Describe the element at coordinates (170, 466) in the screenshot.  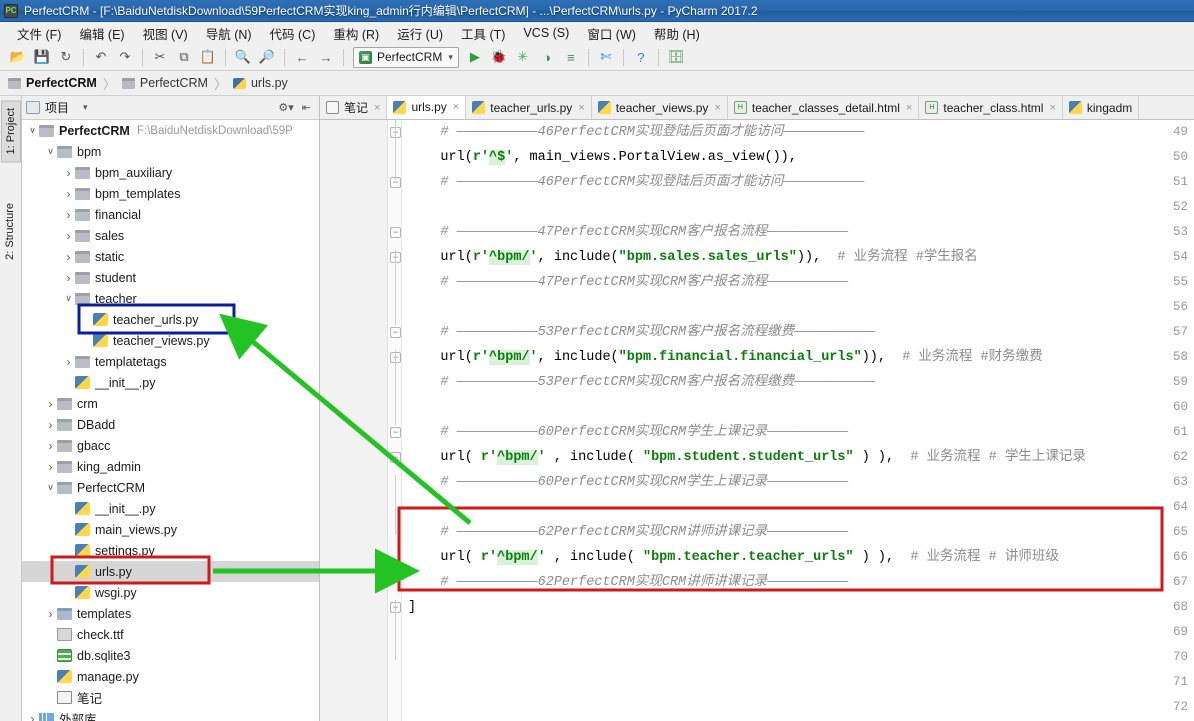
I see `tree-node-king_admin: king_admin` at that location.